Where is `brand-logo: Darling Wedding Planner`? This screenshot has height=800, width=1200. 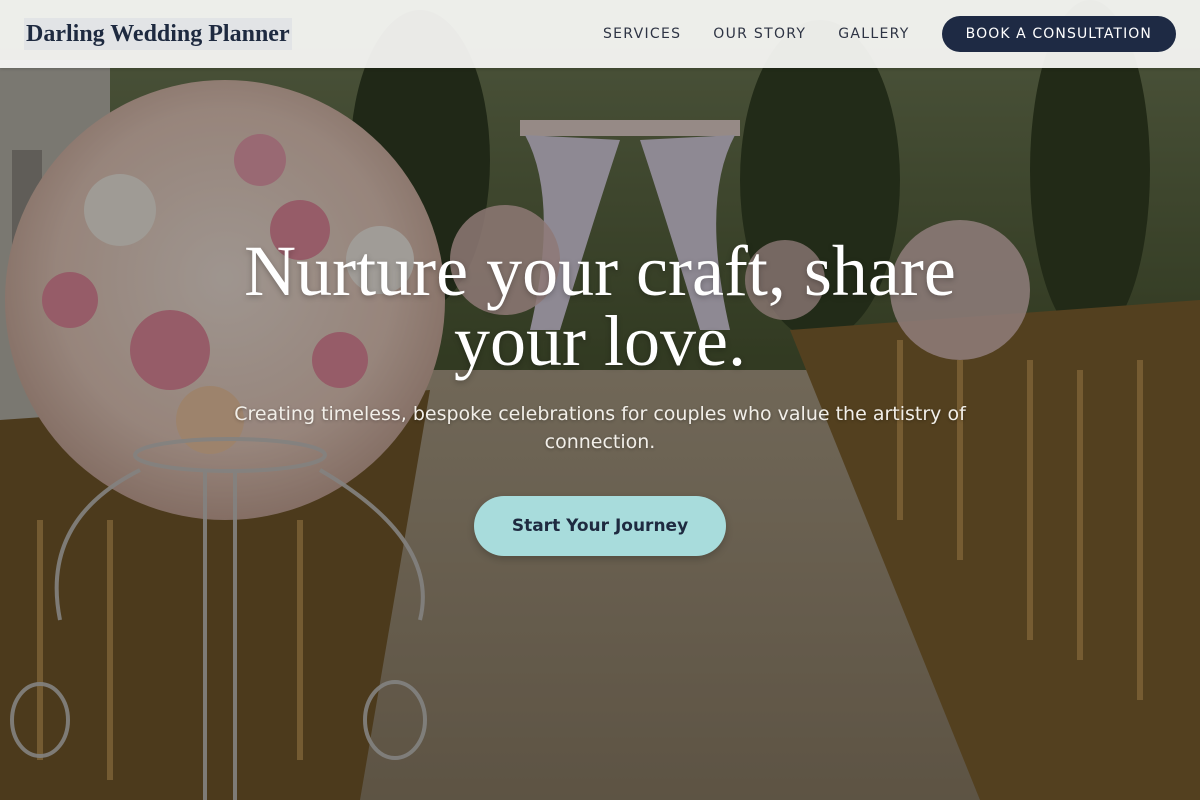 brand-logo: Darling Wedding Planner is located at coordinates (158, 34).